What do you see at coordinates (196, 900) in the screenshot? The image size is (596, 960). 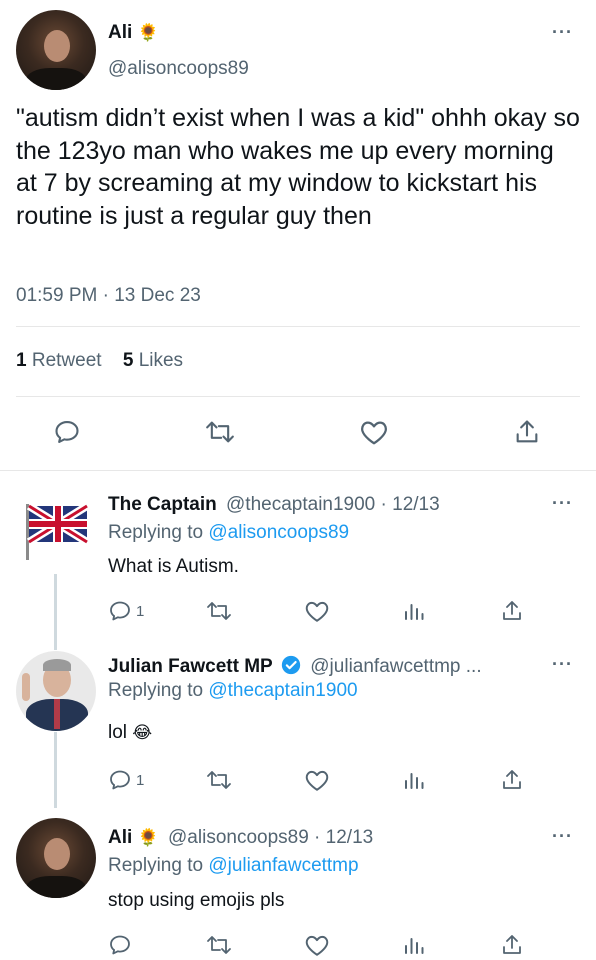 I see `reply-text: stop using emojis pls` at bounding box center [196, 900].